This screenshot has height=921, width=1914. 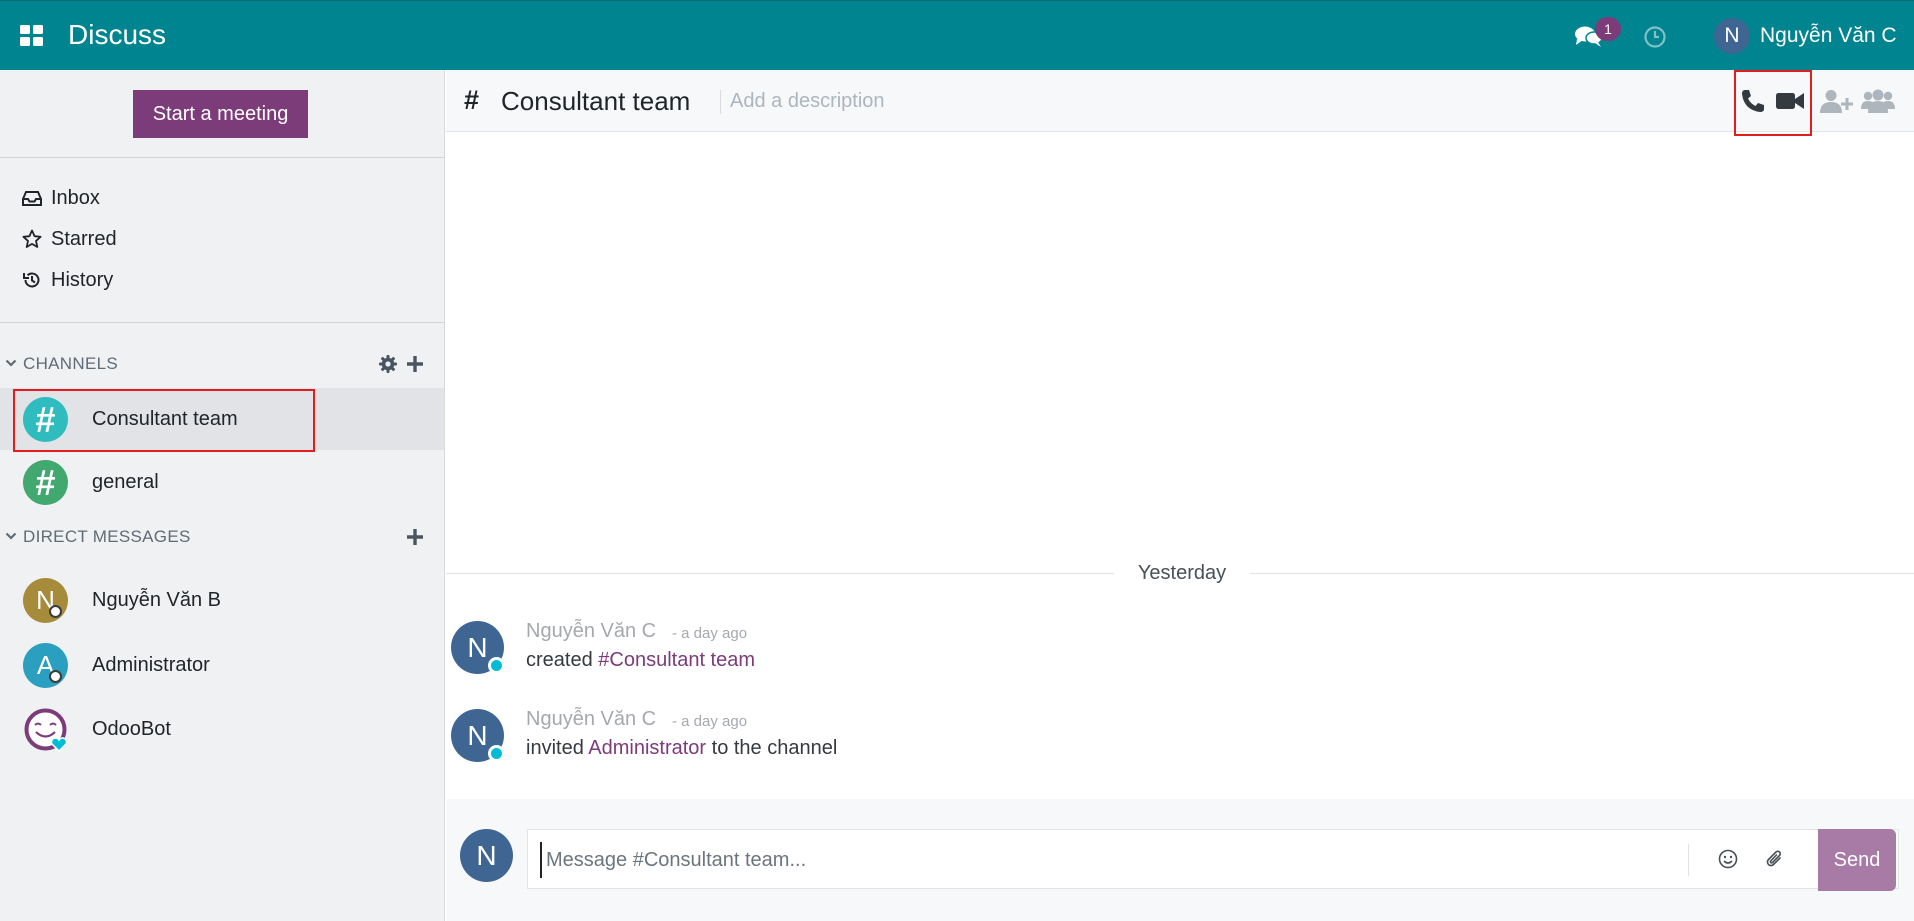 What do you see at coordinates (222, 280) in the screenshot?
I see `sidebar-item-history: History` at bounding box center [222, 280].